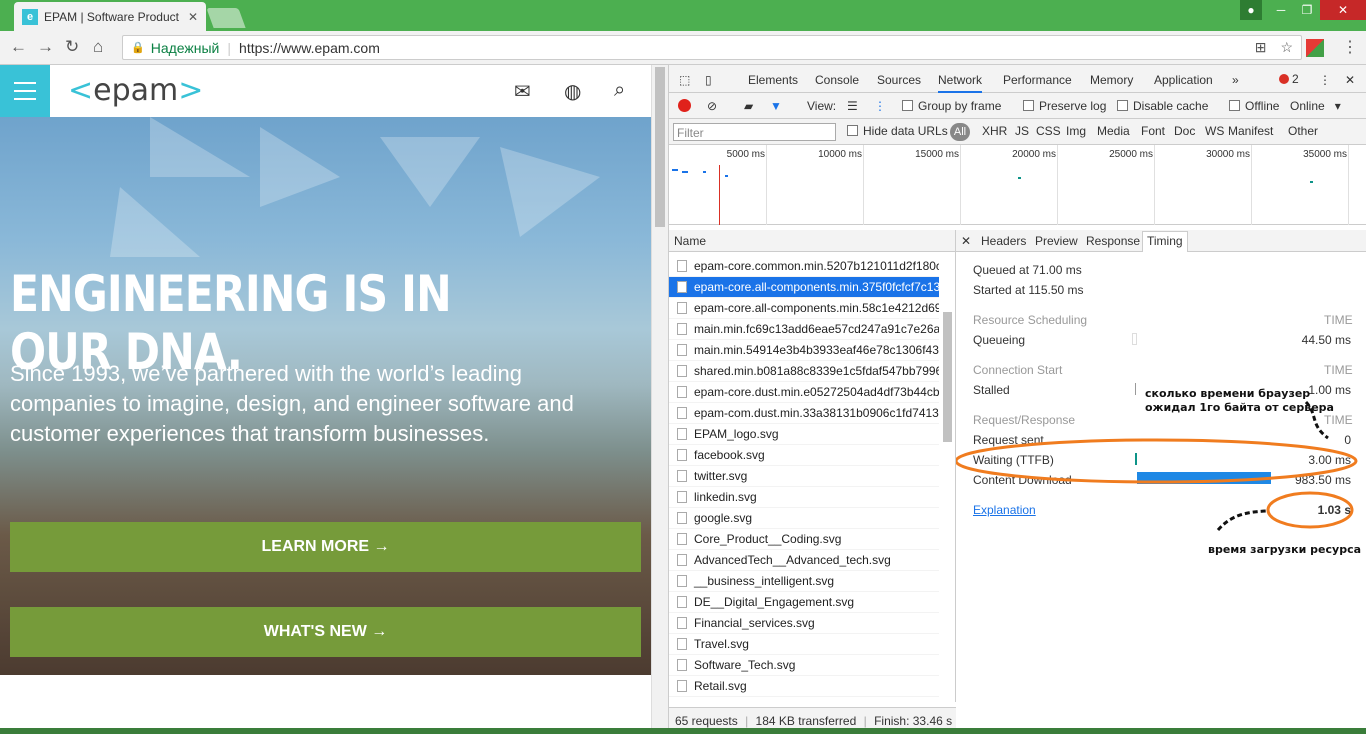  What do you see at coordinates (708, 80) in the screenshot?
I see `device-toolbar-icon: ▯` at bounding box center [708, 80].